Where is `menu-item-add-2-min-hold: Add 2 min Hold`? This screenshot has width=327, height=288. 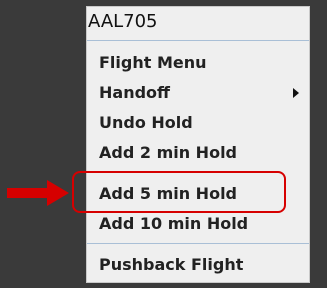 menu-item-add-2-min-hold: Add 2 min Hold is located at coordinates (198, 152).